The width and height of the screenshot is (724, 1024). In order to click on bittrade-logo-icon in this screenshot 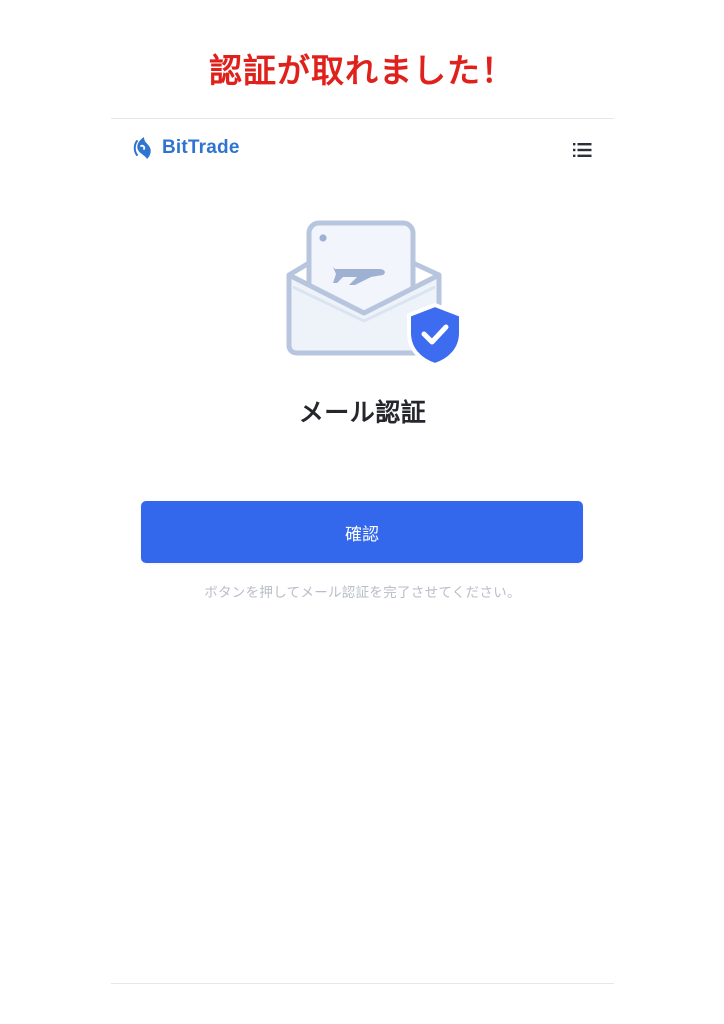, I will do `click(142, 148)`.